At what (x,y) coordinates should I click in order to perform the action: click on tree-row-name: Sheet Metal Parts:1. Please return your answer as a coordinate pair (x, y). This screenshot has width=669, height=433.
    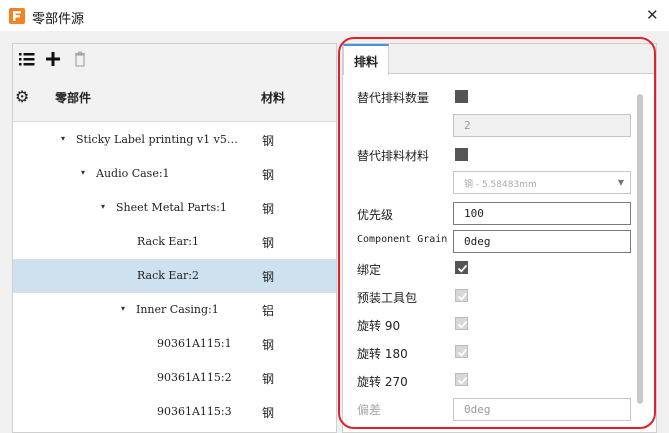
    Looking at the image, I should click on (171, 207).